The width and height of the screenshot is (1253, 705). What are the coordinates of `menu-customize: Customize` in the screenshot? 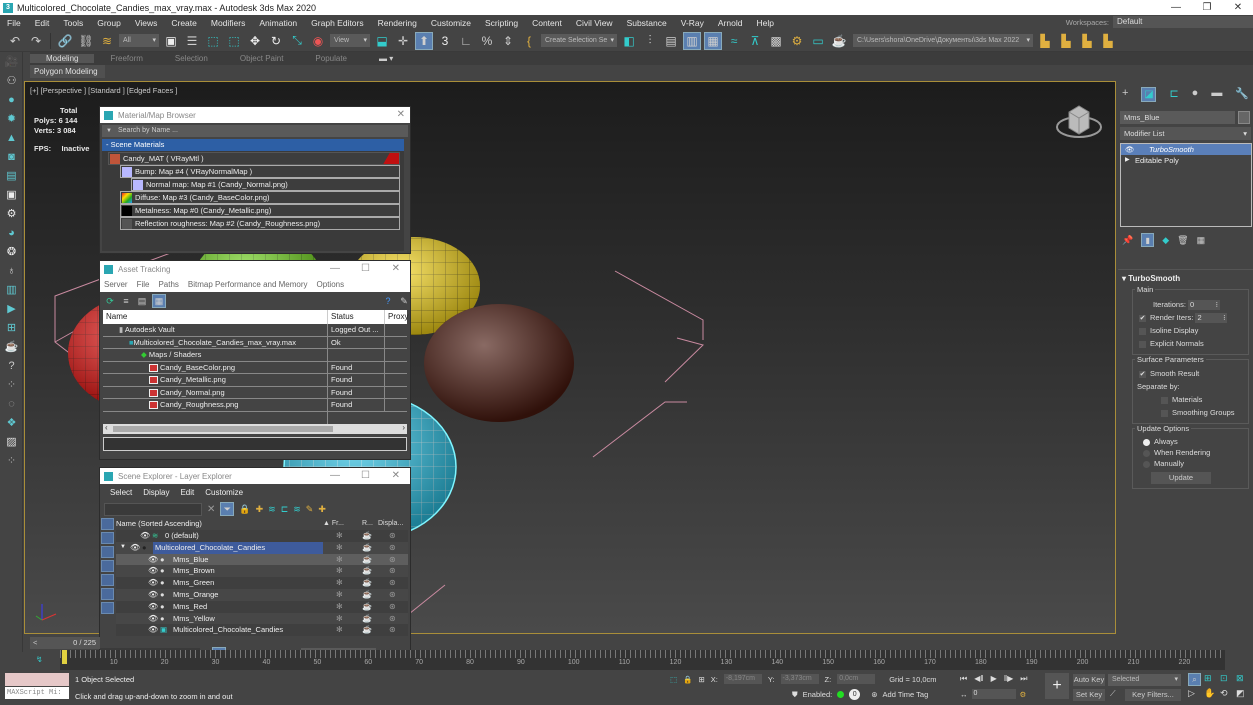 It's located at (224, 492).